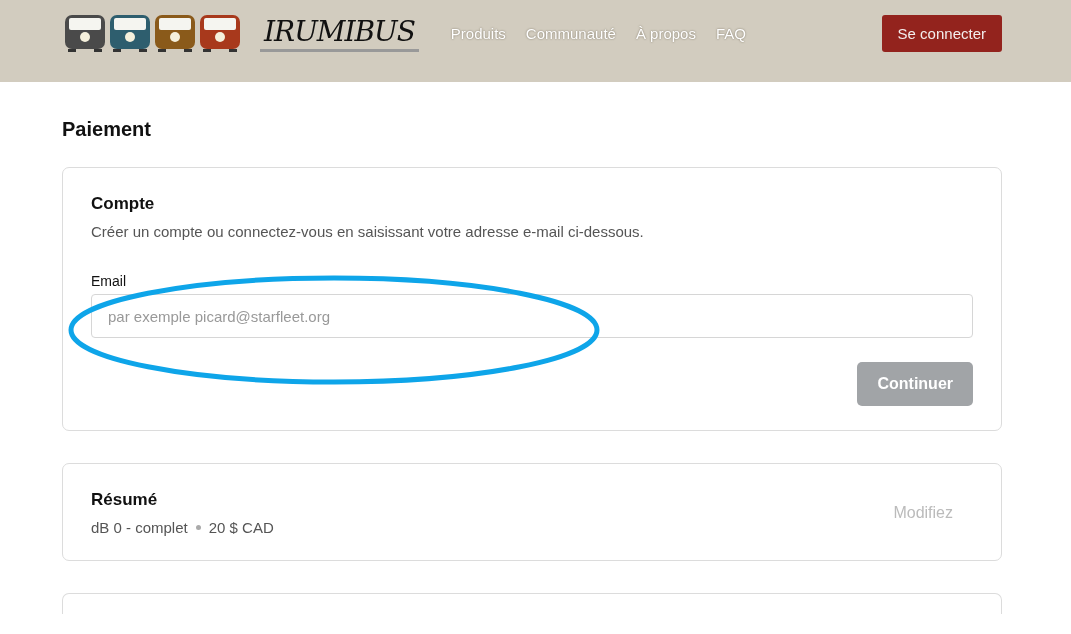 This screenshot has width=1071, height=634. Describe the element at coordinates (532, 316) in the screenshot. I see `email-field: par exemple picard@starfleet.org` at that location.